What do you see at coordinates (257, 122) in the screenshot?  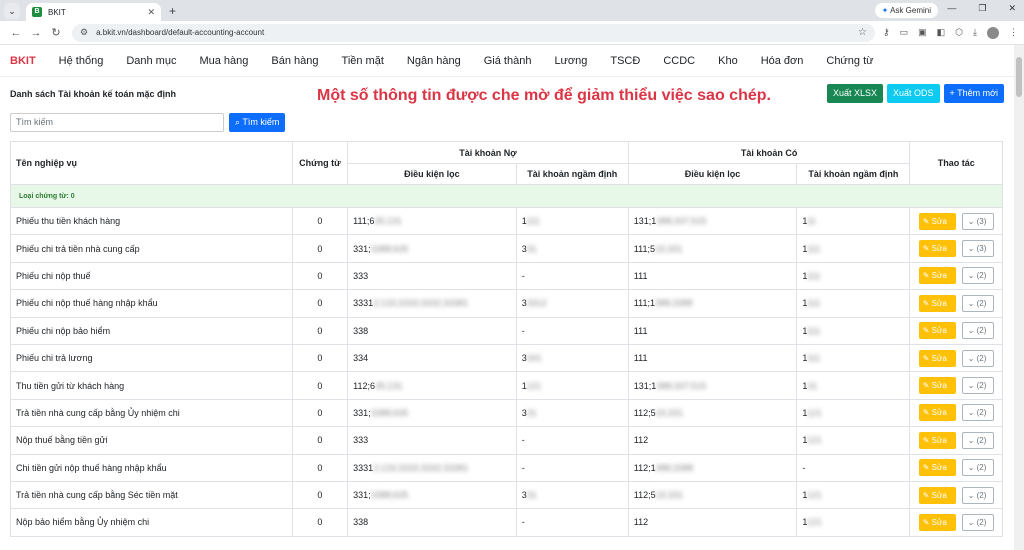 I see `search-button: ⌕ Tìm kiếm` at bounding box center [257, 122].